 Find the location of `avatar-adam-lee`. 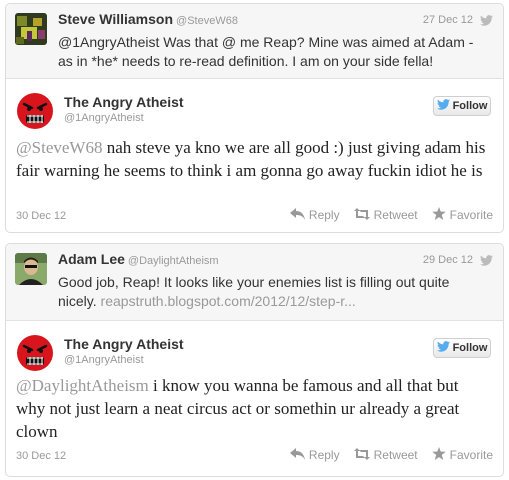

avatar-adam-lee is located at coordinates (31, 269).